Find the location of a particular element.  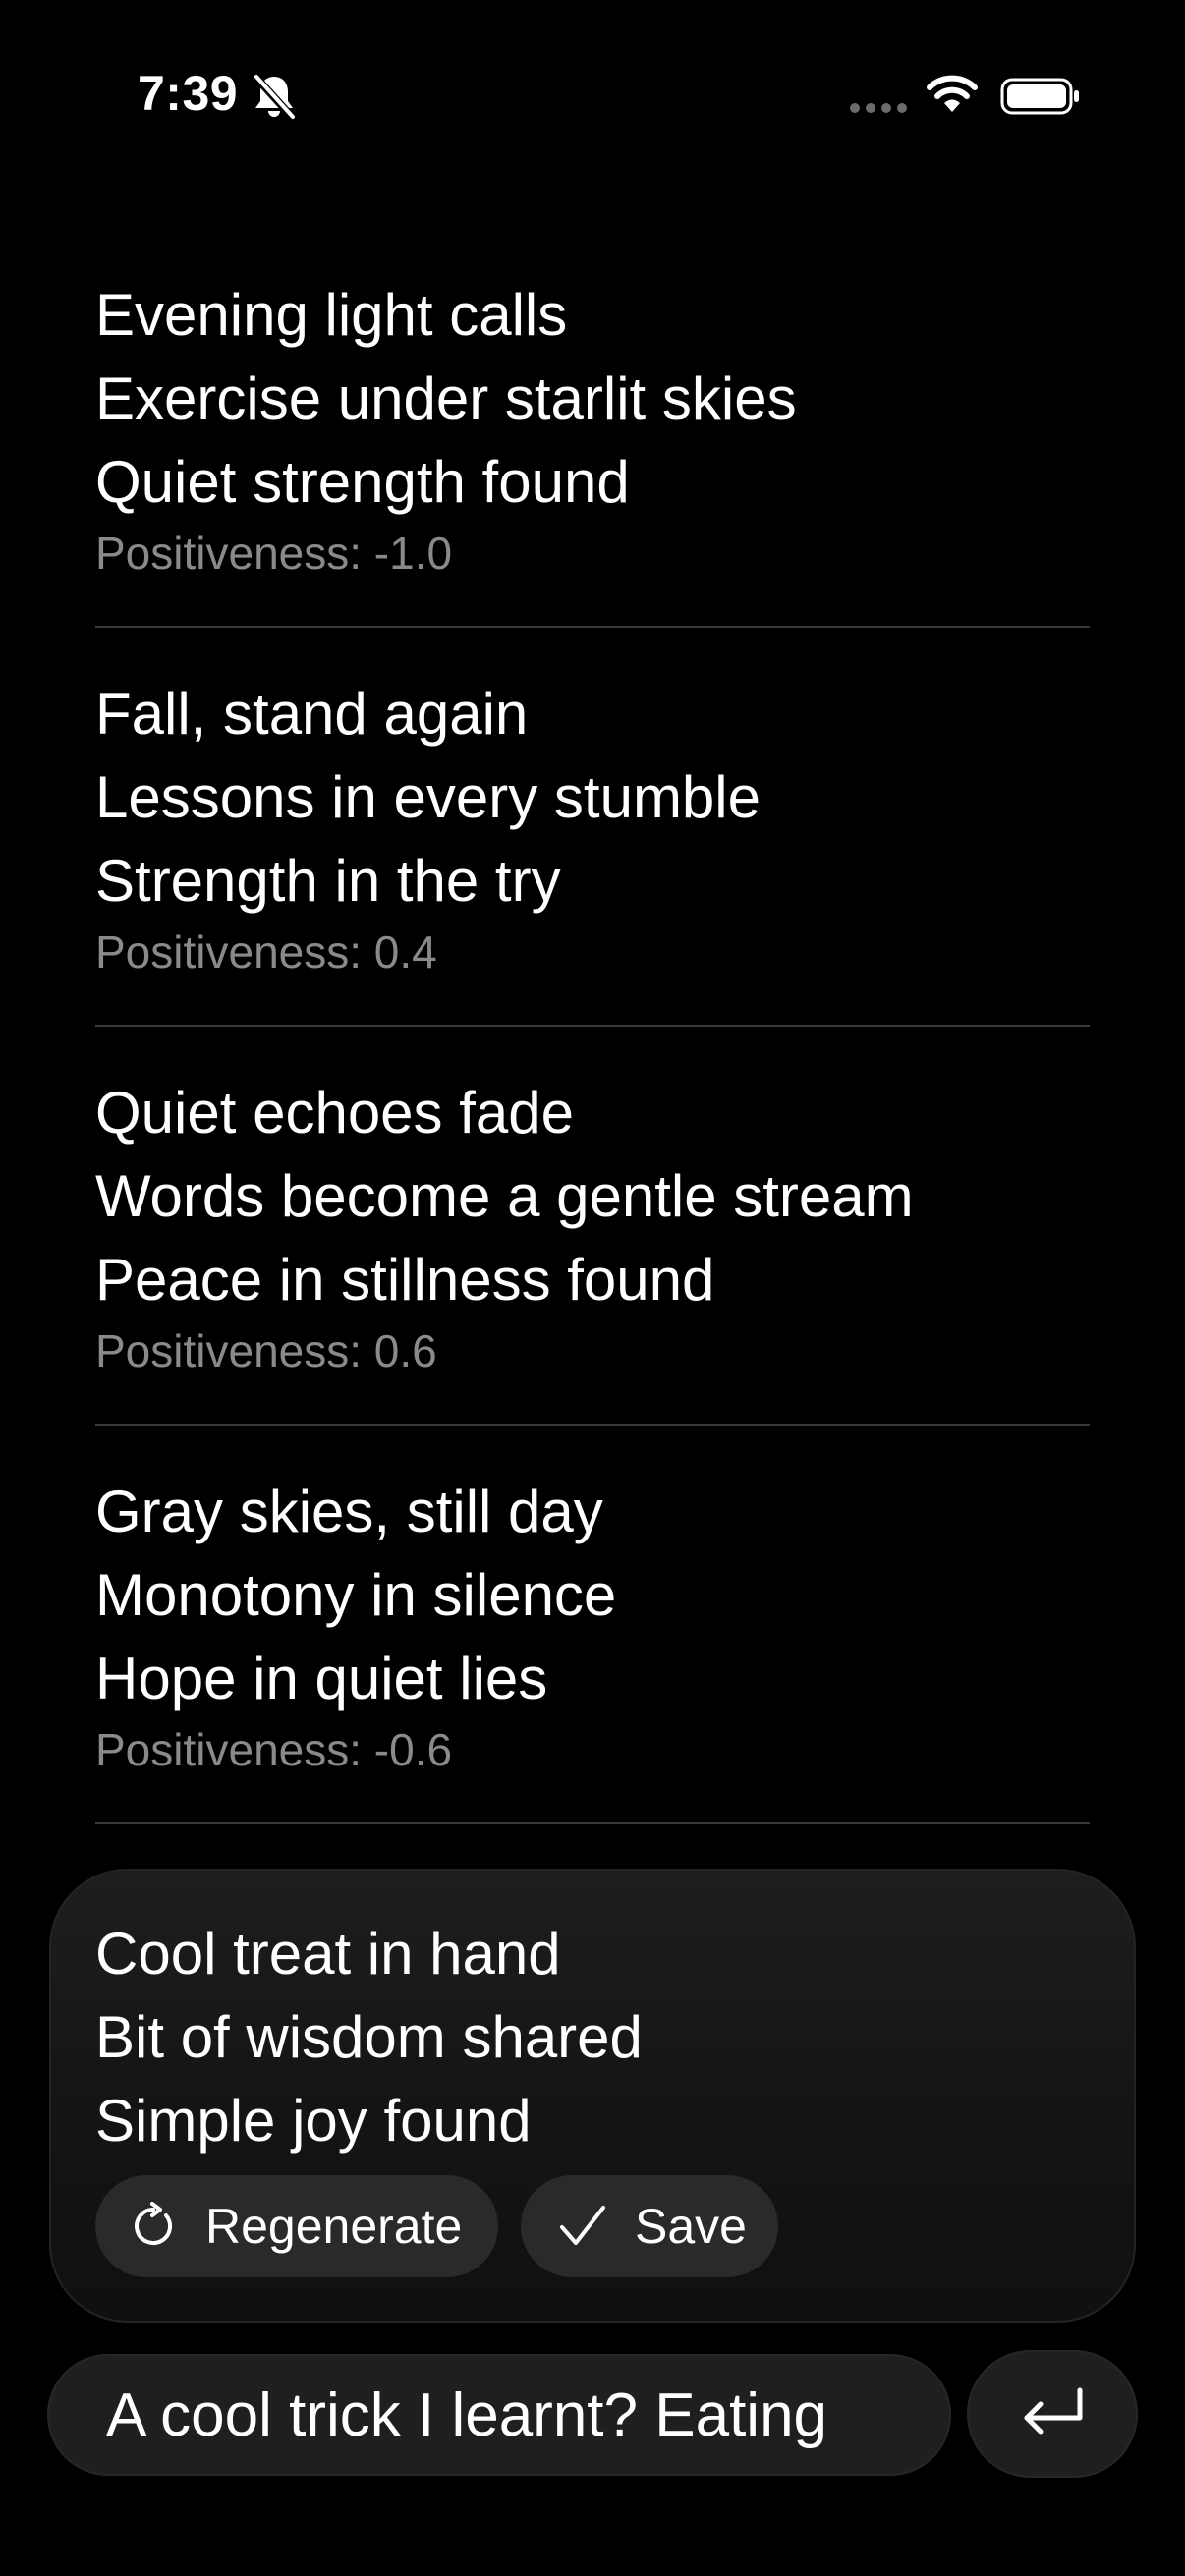

positiveness-score: Positiveness: 0.6 is located at coordinates (266, 1350).